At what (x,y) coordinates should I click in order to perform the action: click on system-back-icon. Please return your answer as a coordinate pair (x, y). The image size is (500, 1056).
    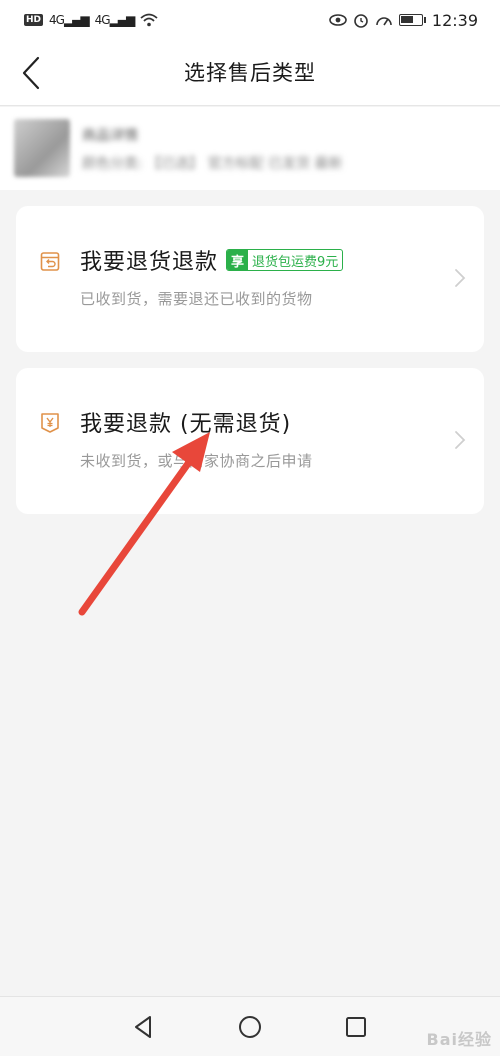
    Looking at the image, I should click on (144, 1027).